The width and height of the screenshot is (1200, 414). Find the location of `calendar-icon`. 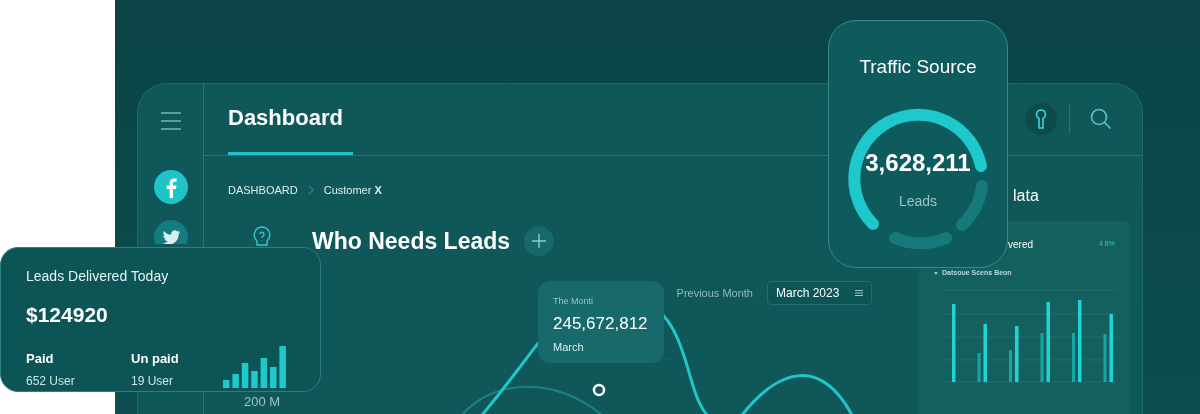

calendar-icon is located at coordinates (859, 293).